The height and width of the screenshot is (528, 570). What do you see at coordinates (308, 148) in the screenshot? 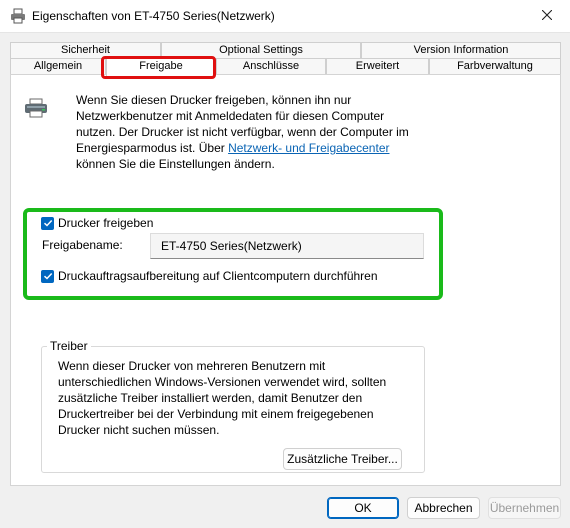
I see `network-sharing-center-link: Netzwerk- und Freigabecenter` at bounding box center [308, 148].